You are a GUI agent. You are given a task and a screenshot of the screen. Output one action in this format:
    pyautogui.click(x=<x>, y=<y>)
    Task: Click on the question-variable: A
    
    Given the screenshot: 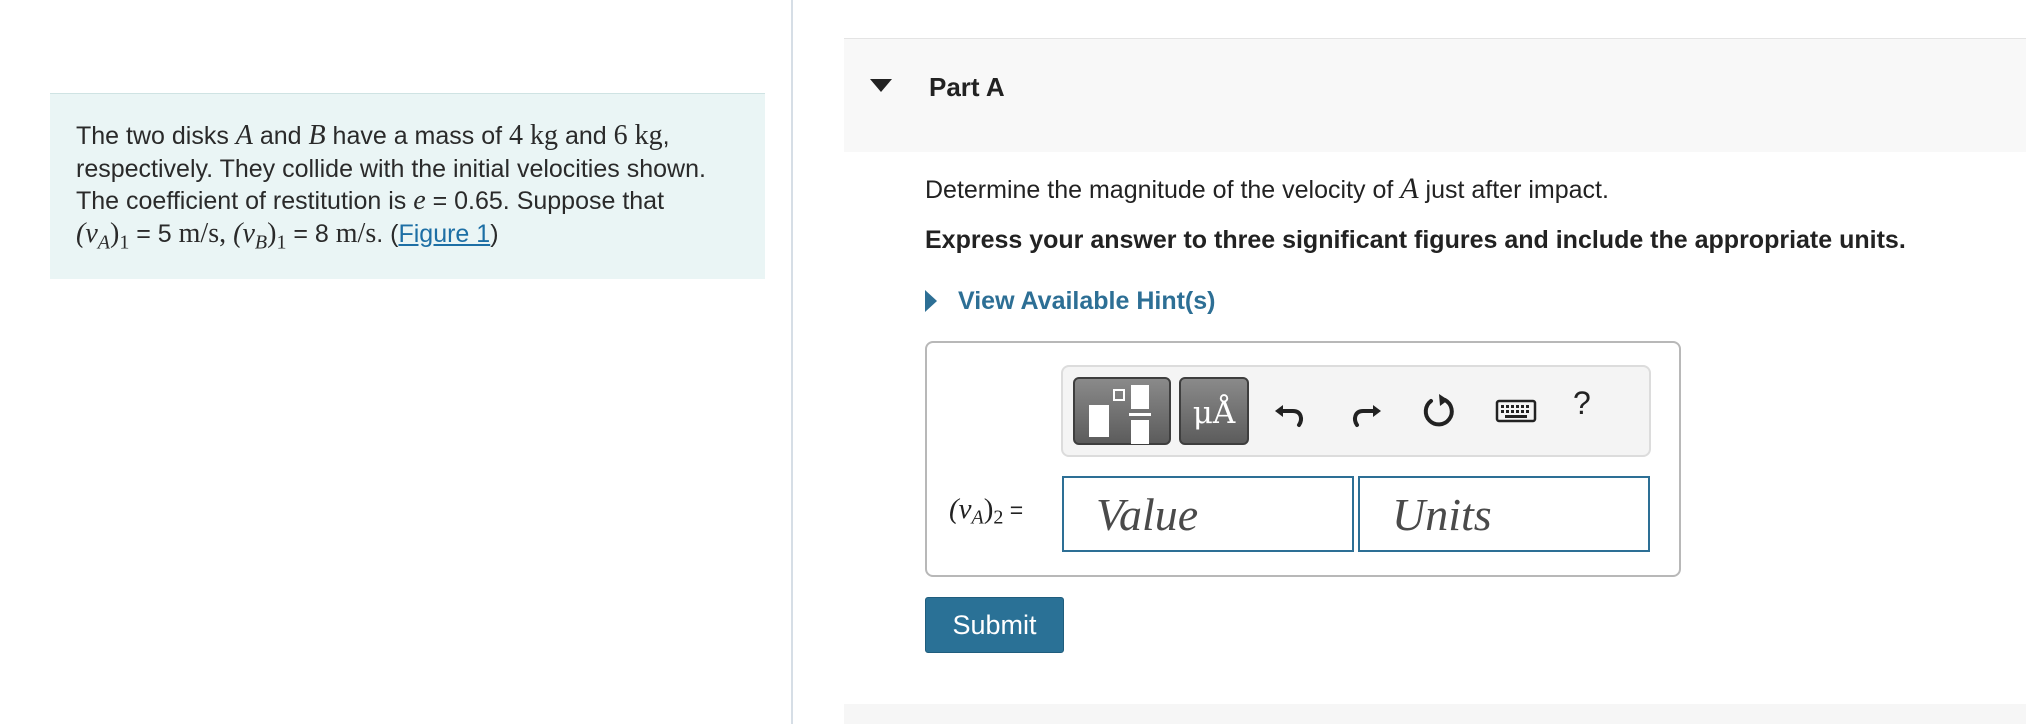 What is the action you would take?
    pyautogui.click(x=1409, y=188)
    